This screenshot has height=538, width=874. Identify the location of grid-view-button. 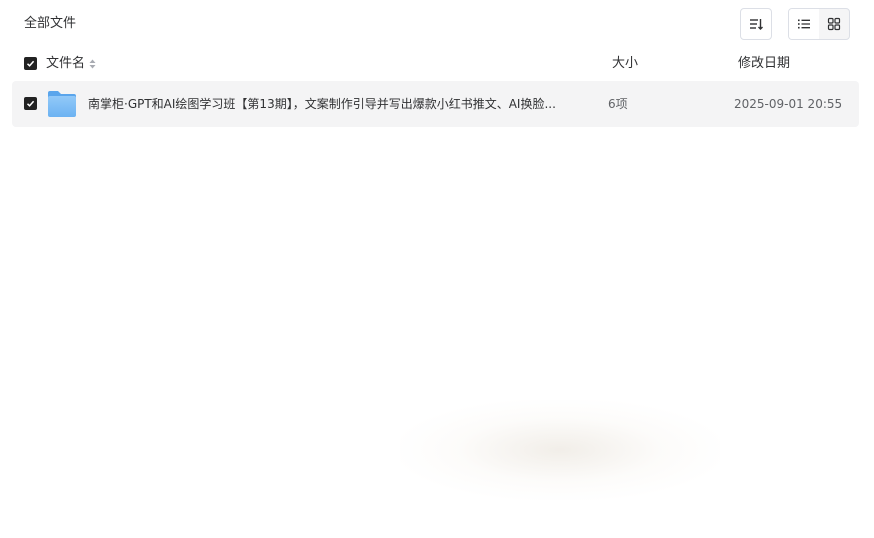
(834, 24).